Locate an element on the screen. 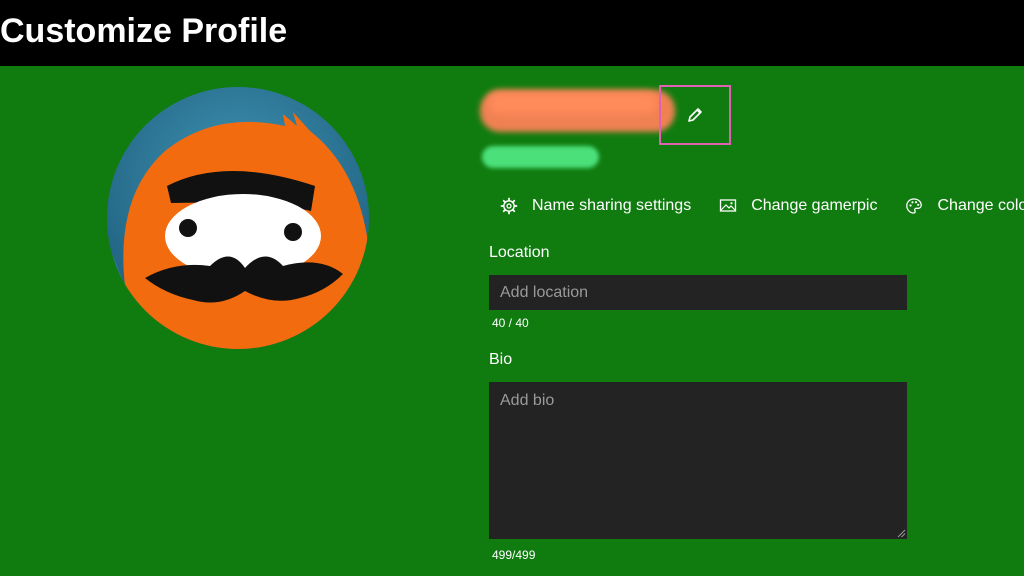 This screenshot has width=1024, height=576. page-title: Customize Profile is located at coordinates (144, 31).